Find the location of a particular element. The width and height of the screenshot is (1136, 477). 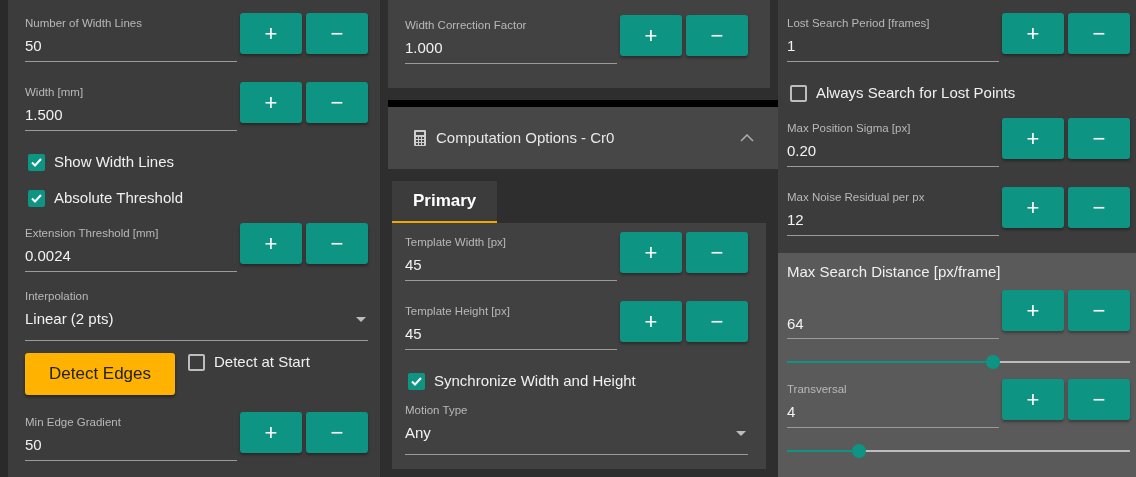

field-value: 0.0024 is located at coordinates (48, 256).